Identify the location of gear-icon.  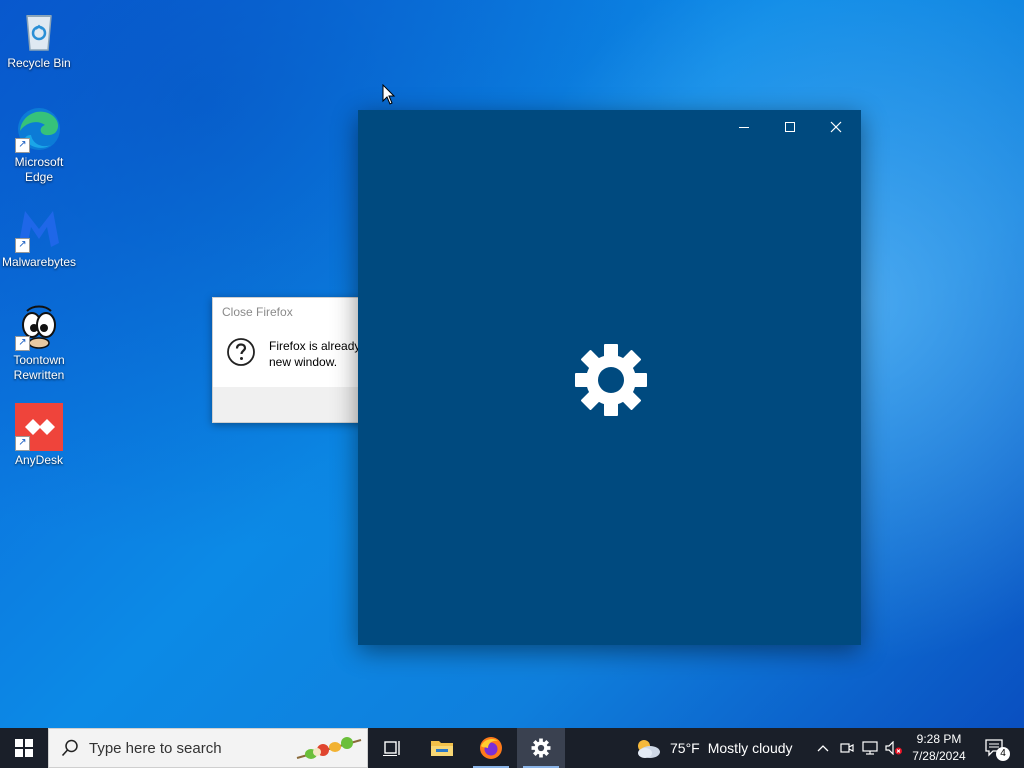
(611, 380).